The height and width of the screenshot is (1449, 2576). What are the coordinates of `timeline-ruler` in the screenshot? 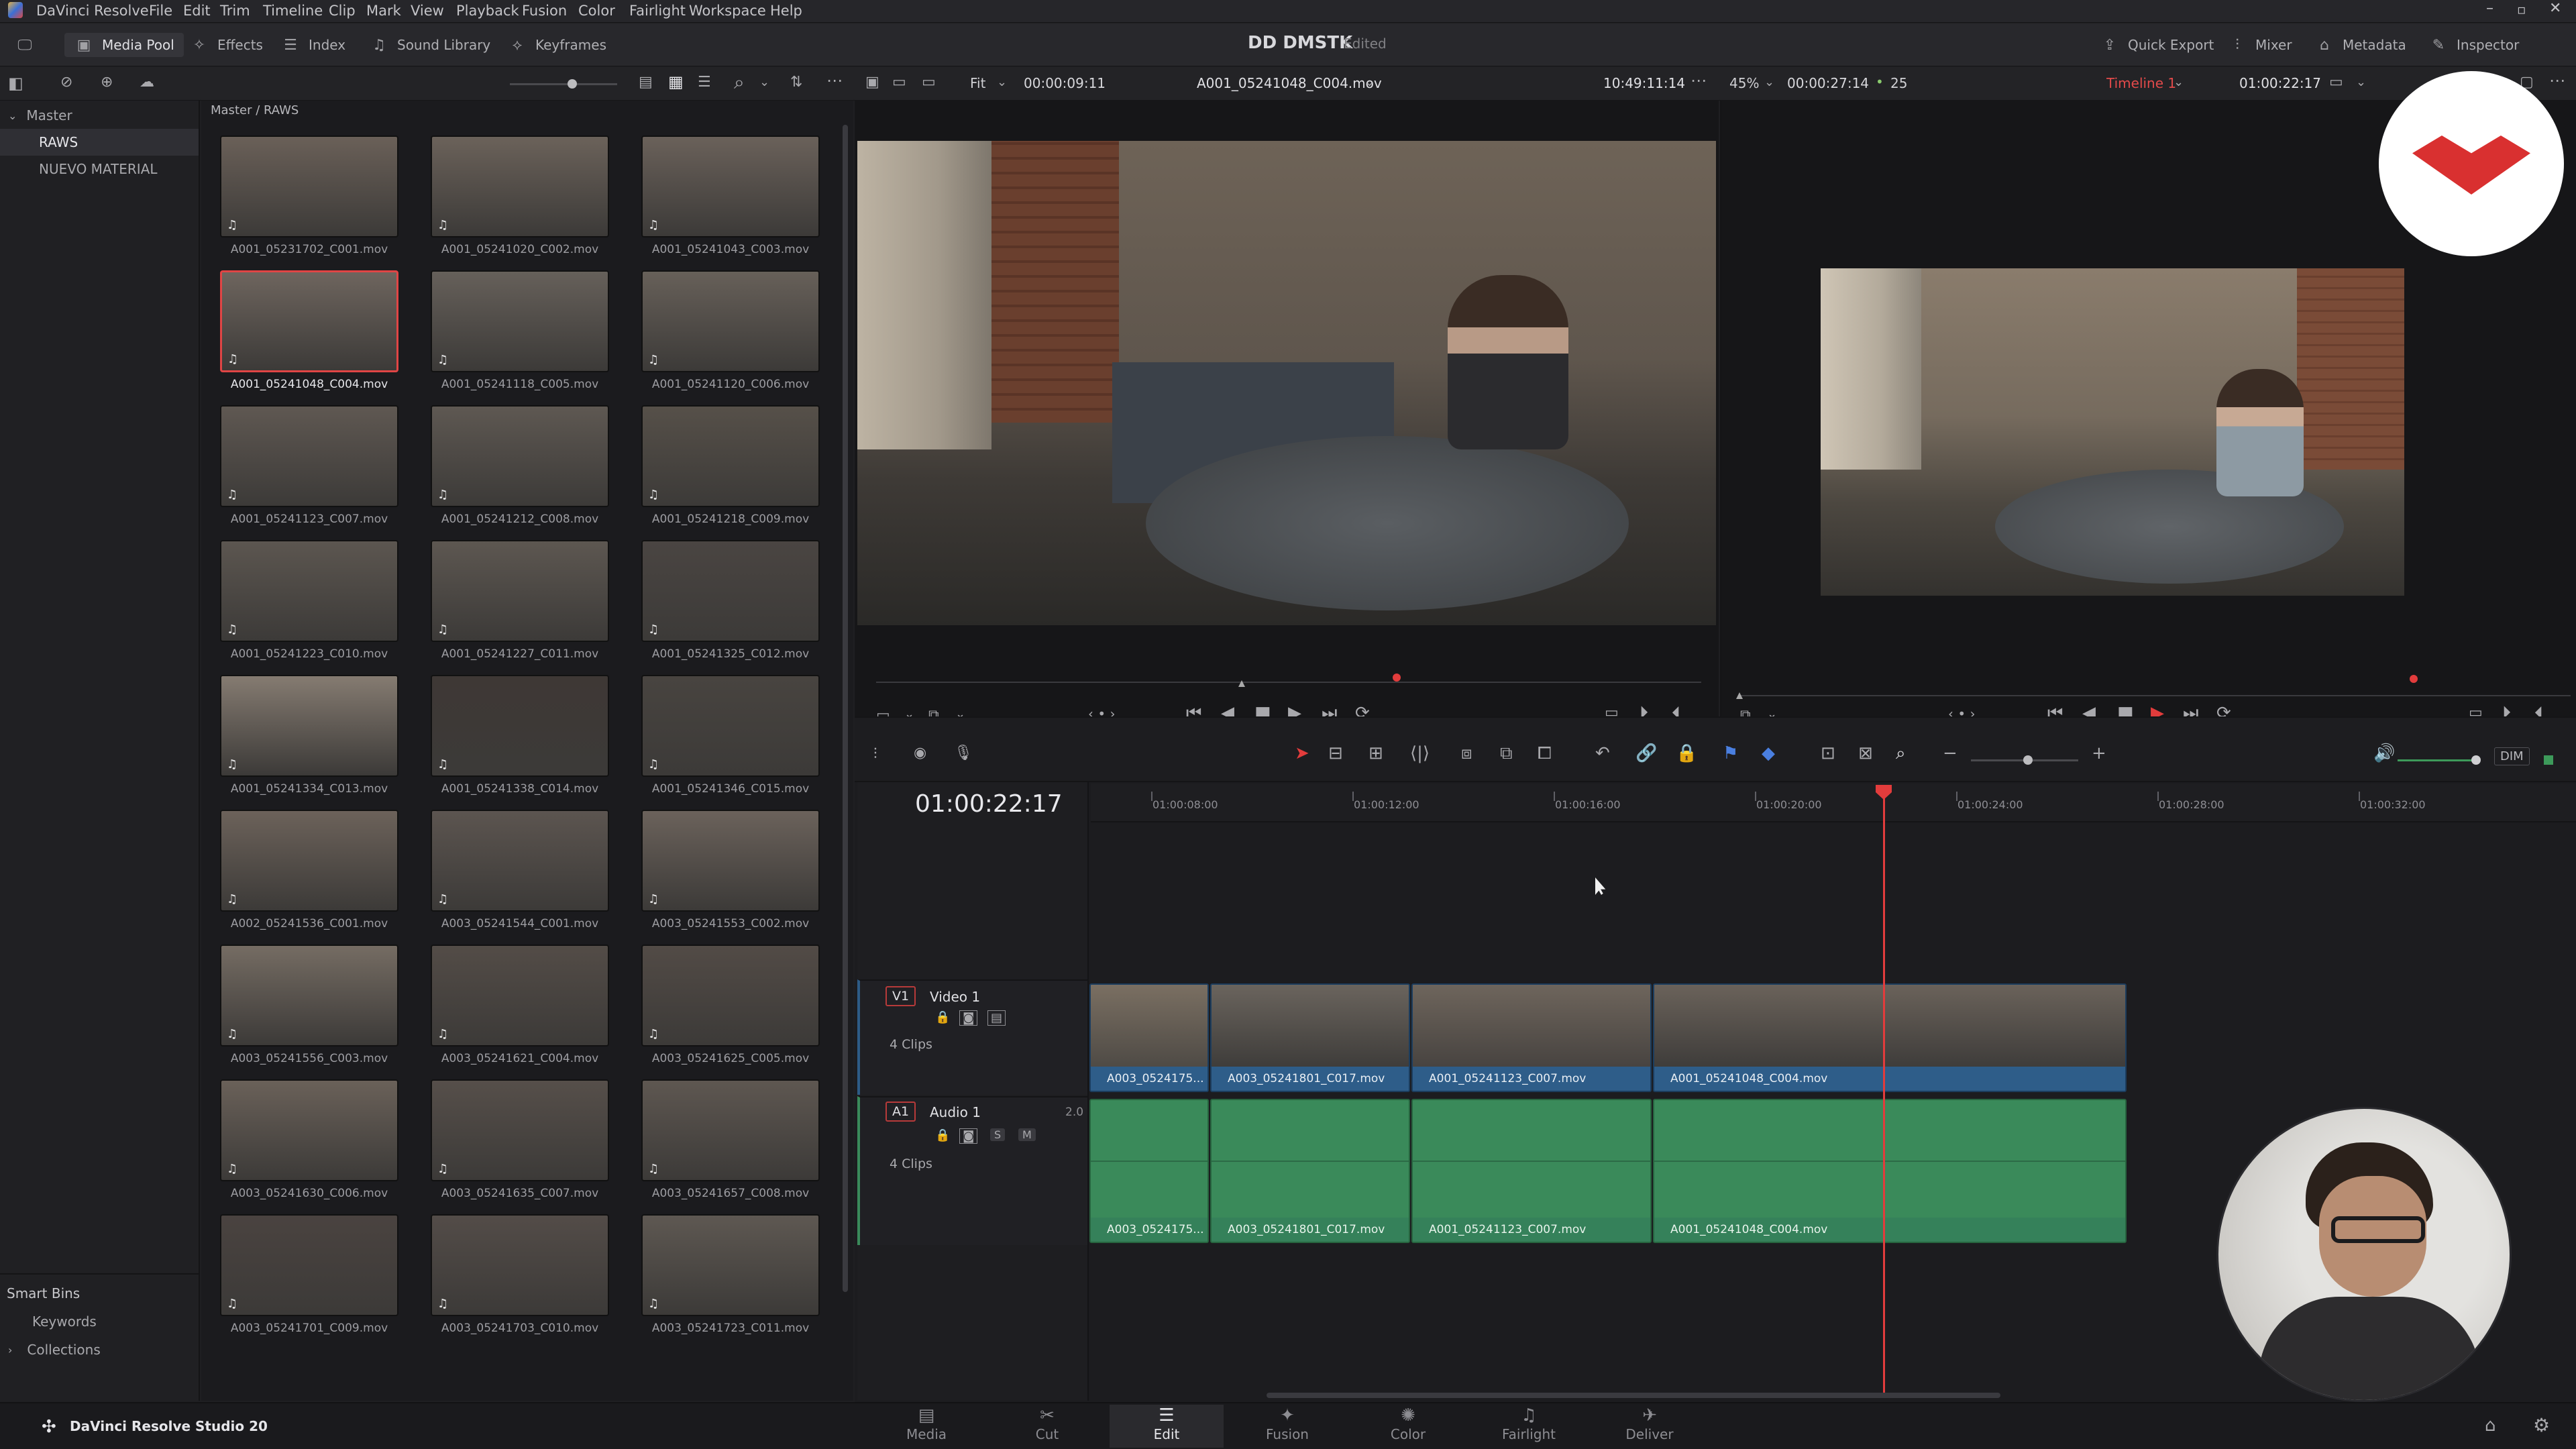 It's located at (1833, 803).